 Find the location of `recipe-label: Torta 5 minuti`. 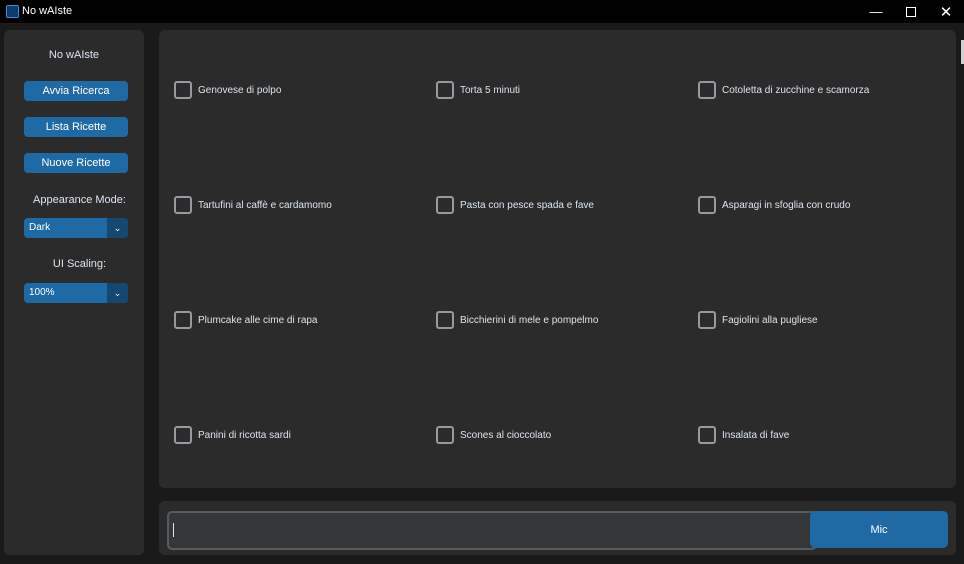

recipe-label: Torta 5 minuti is located at coordinates (490, 90).